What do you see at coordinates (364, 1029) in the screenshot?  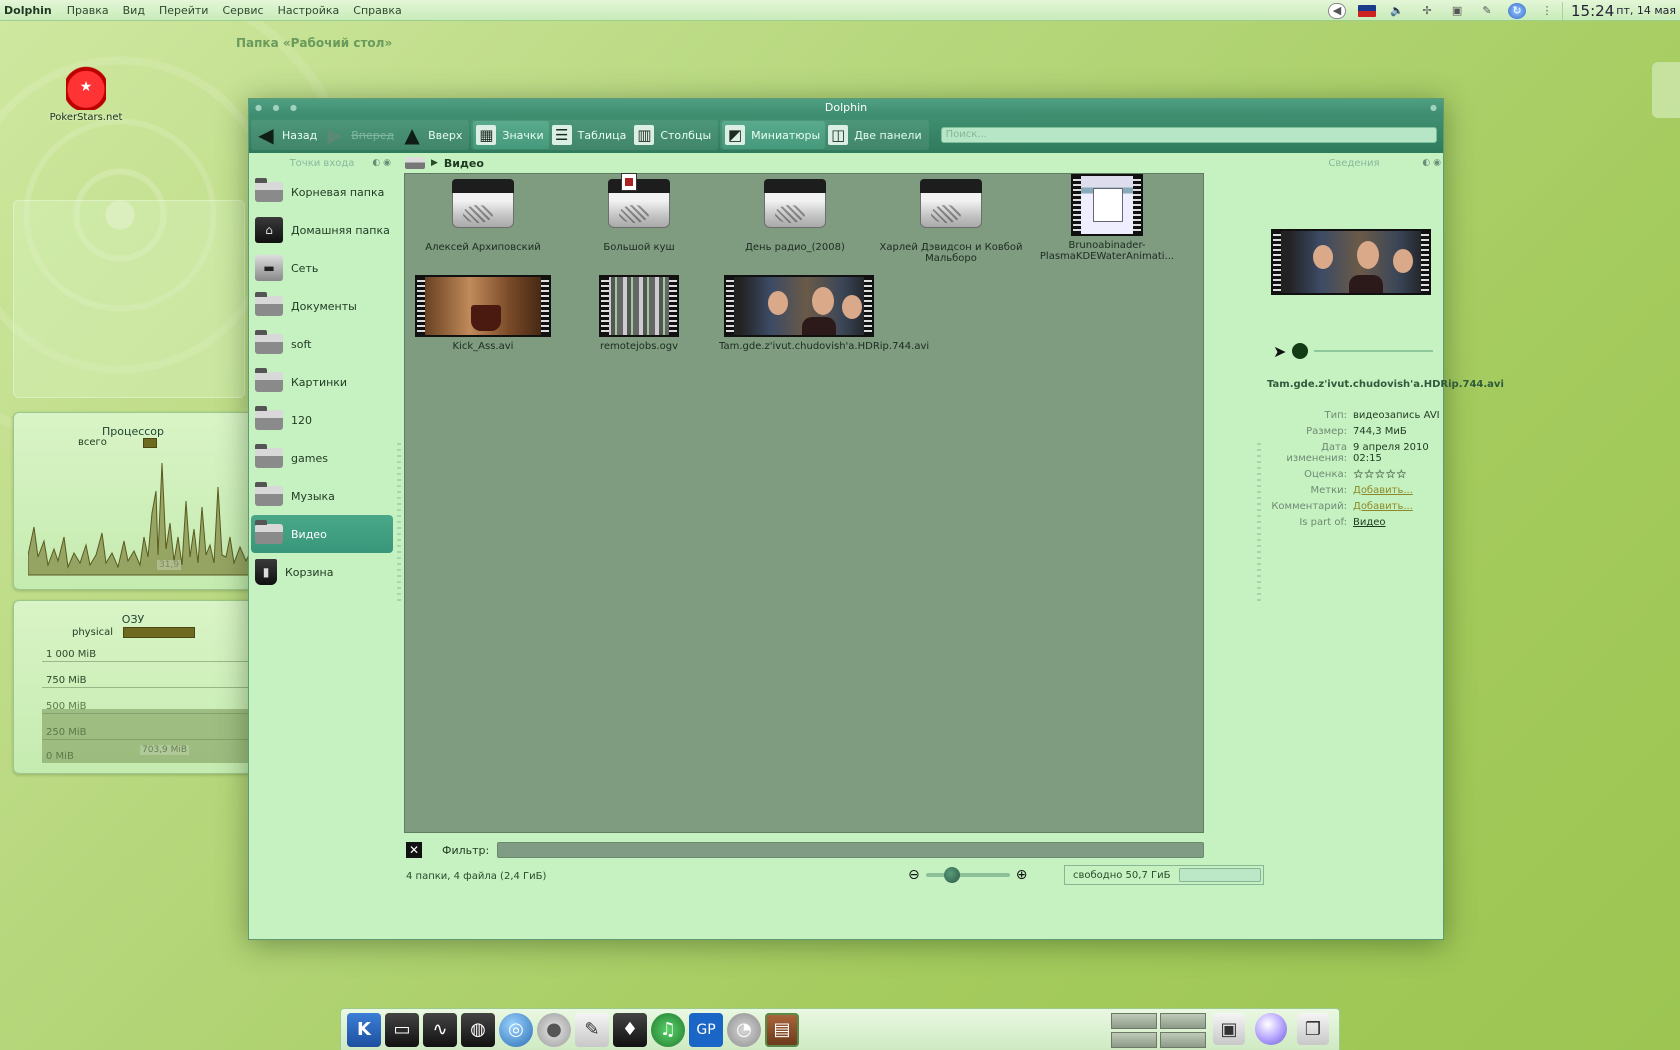 I see `kde-menu-icon: K` at bounding box center [364, 1029].